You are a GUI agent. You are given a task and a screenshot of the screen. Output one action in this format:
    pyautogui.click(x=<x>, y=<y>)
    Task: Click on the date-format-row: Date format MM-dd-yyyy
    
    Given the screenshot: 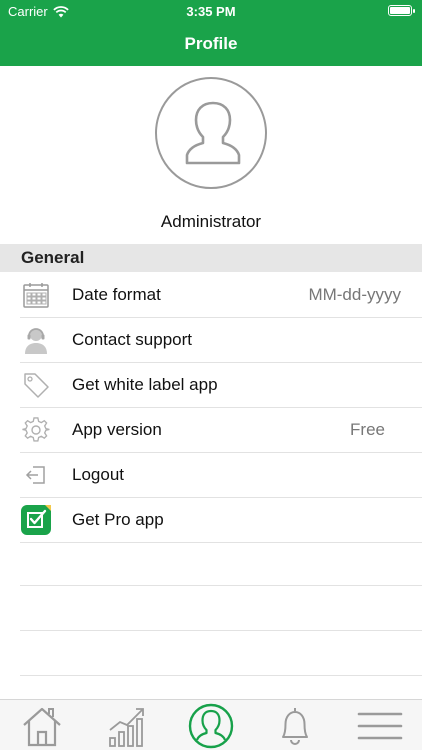 What is the action you would take?
    pyautogui.click(x=211, y=295)
    